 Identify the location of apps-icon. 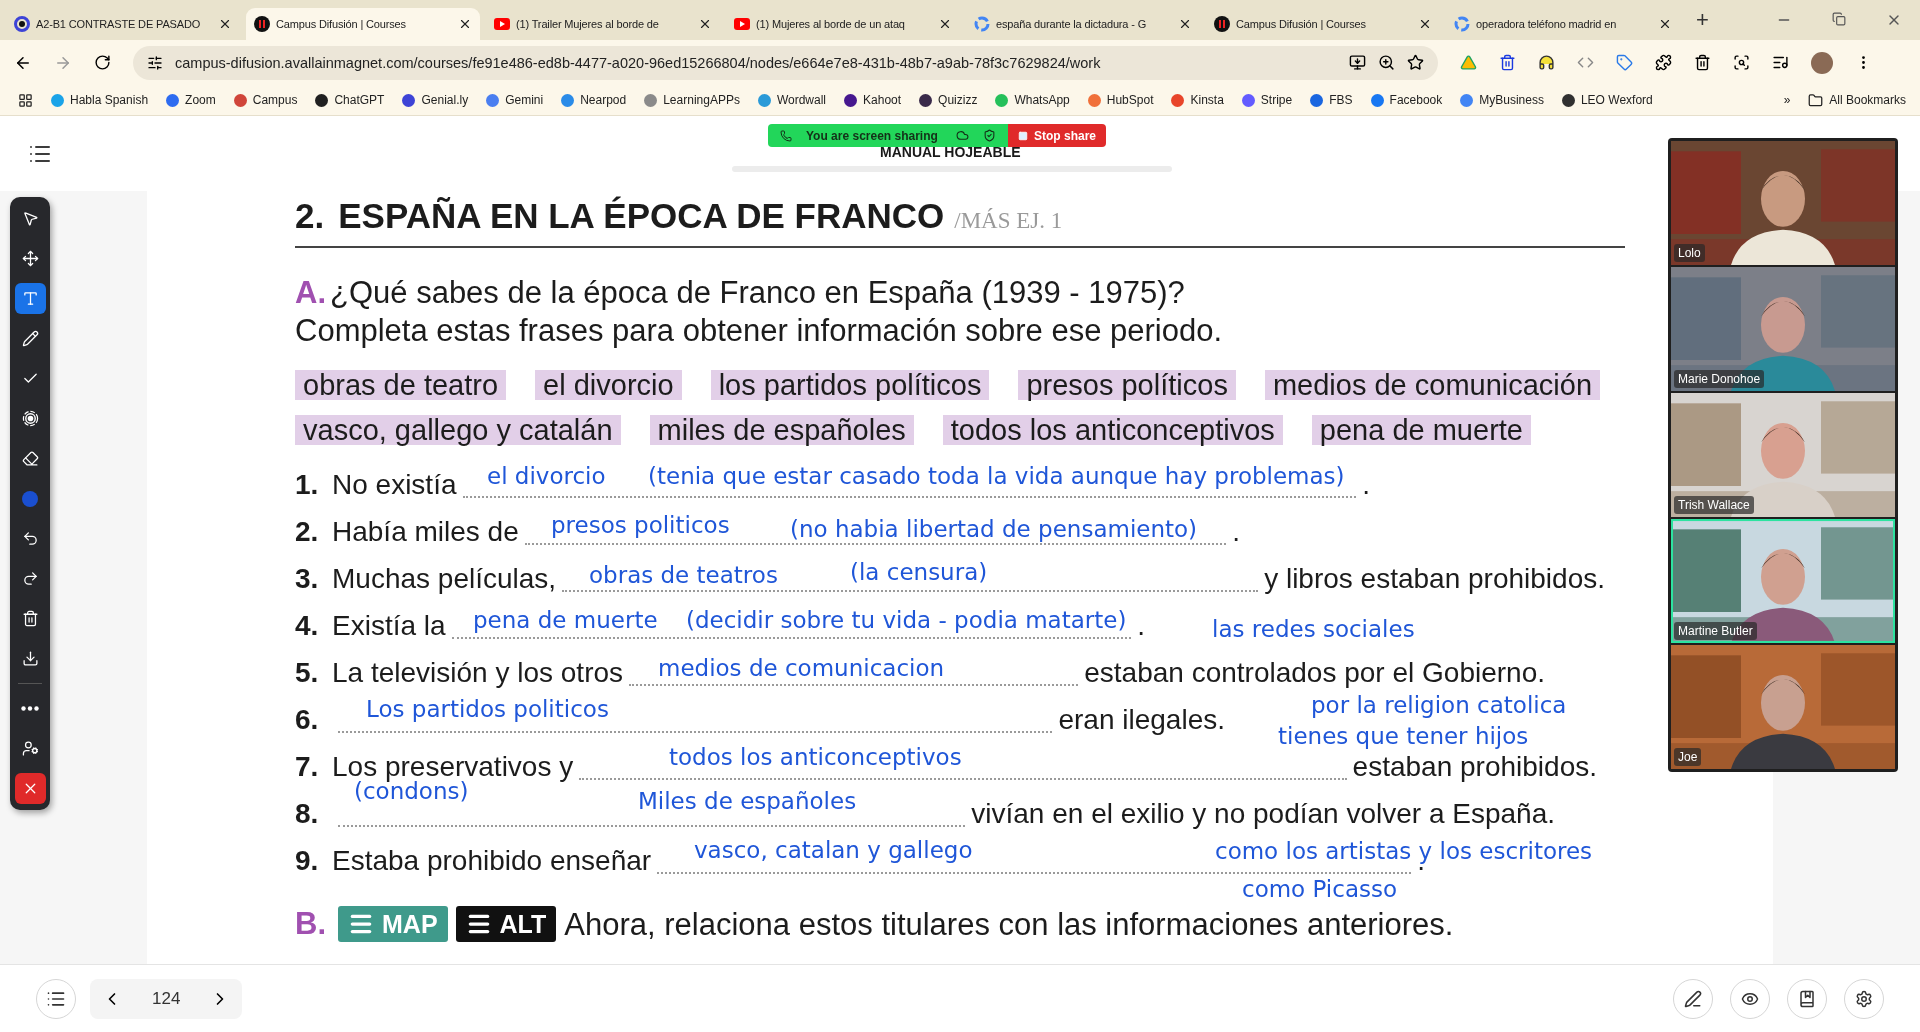
(25, 100).